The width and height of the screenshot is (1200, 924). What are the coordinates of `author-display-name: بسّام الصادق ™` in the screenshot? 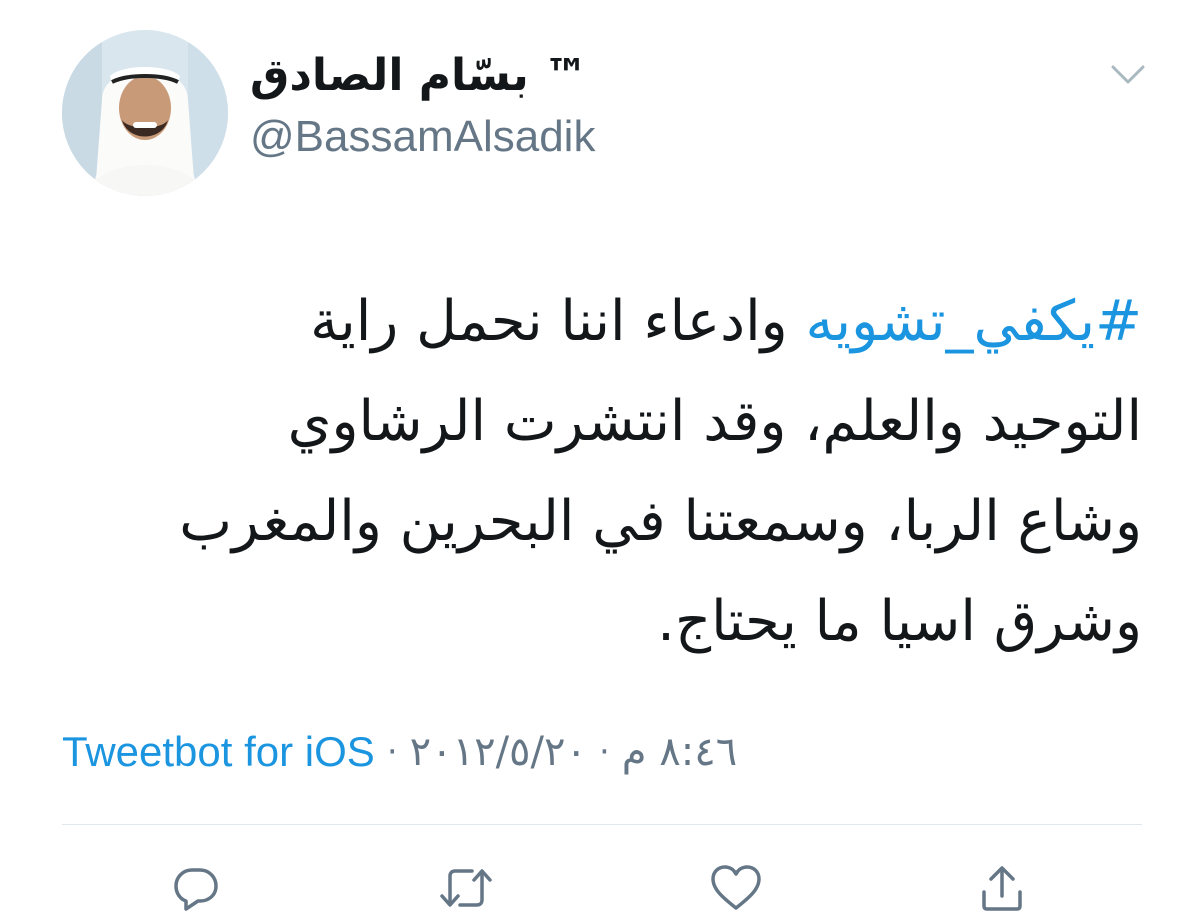 It's located at (419, 76).